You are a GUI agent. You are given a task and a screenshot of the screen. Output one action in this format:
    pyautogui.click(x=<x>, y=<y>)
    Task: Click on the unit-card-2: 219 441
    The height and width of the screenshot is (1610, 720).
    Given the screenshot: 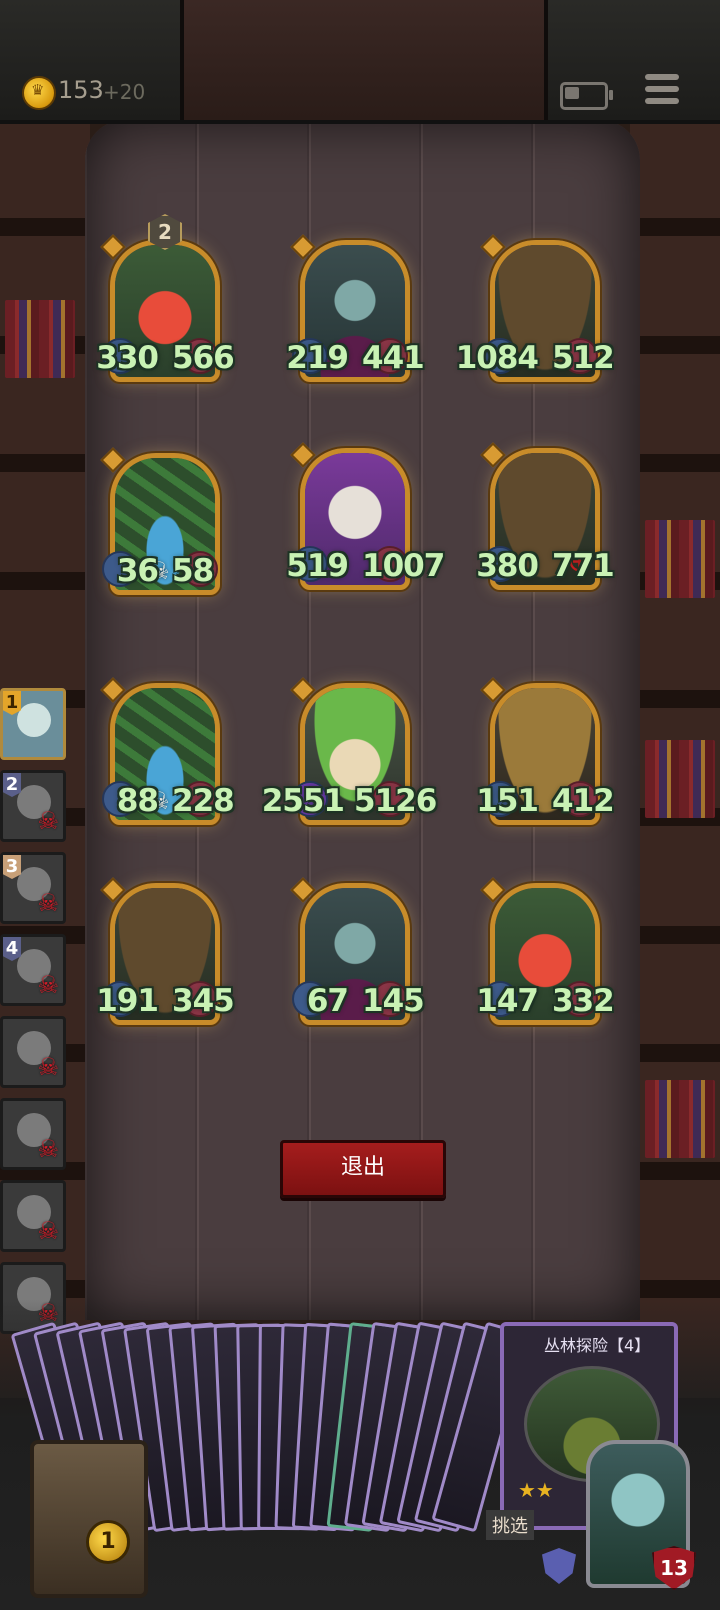 What is the action you would take?
    pyautogui.click(x=355, y=307)
    